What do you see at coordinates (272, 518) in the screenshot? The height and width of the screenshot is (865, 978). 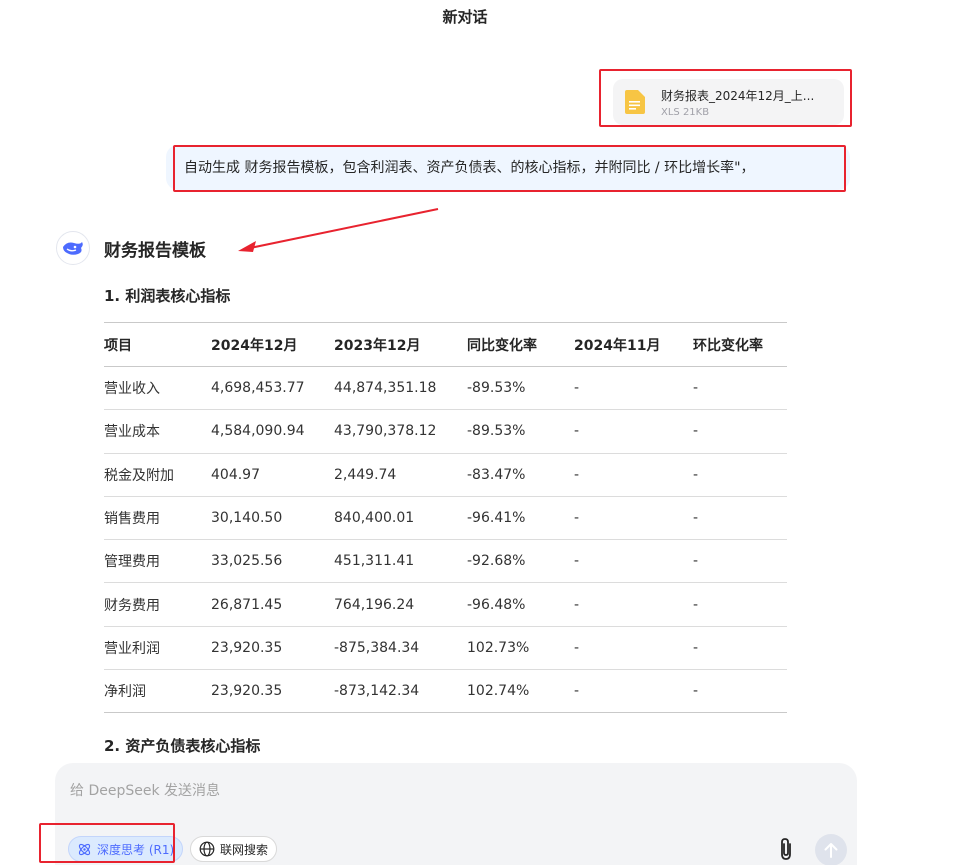 I see `table-cell: 30,140.50` at bounding box center [272, 518].